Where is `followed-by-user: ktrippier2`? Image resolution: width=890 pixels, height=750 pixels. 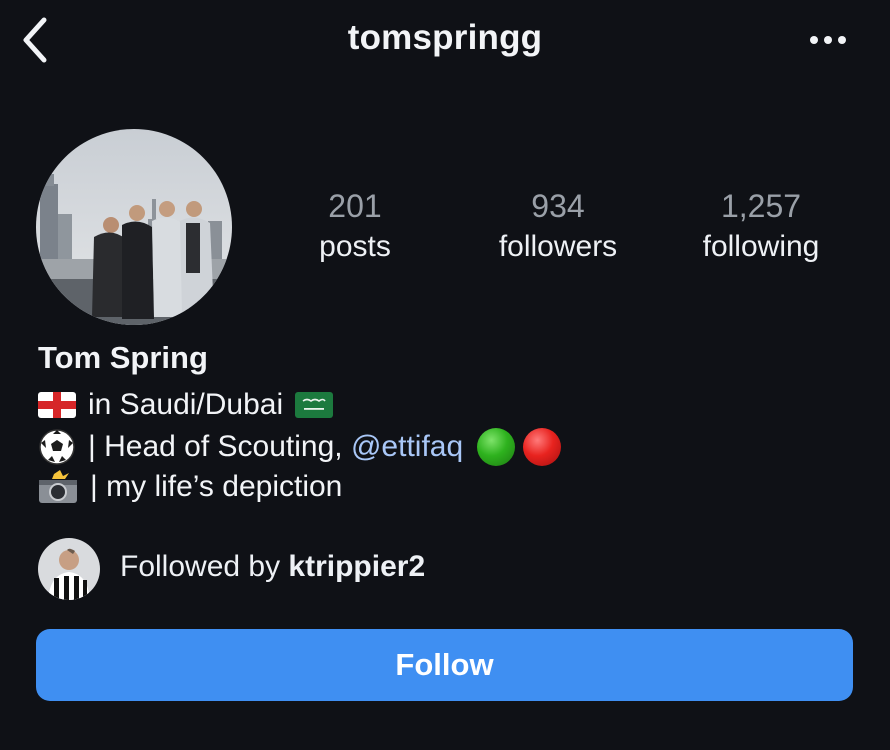
followed-by-user: ktrippier2 is located at coordinates (356, 566).